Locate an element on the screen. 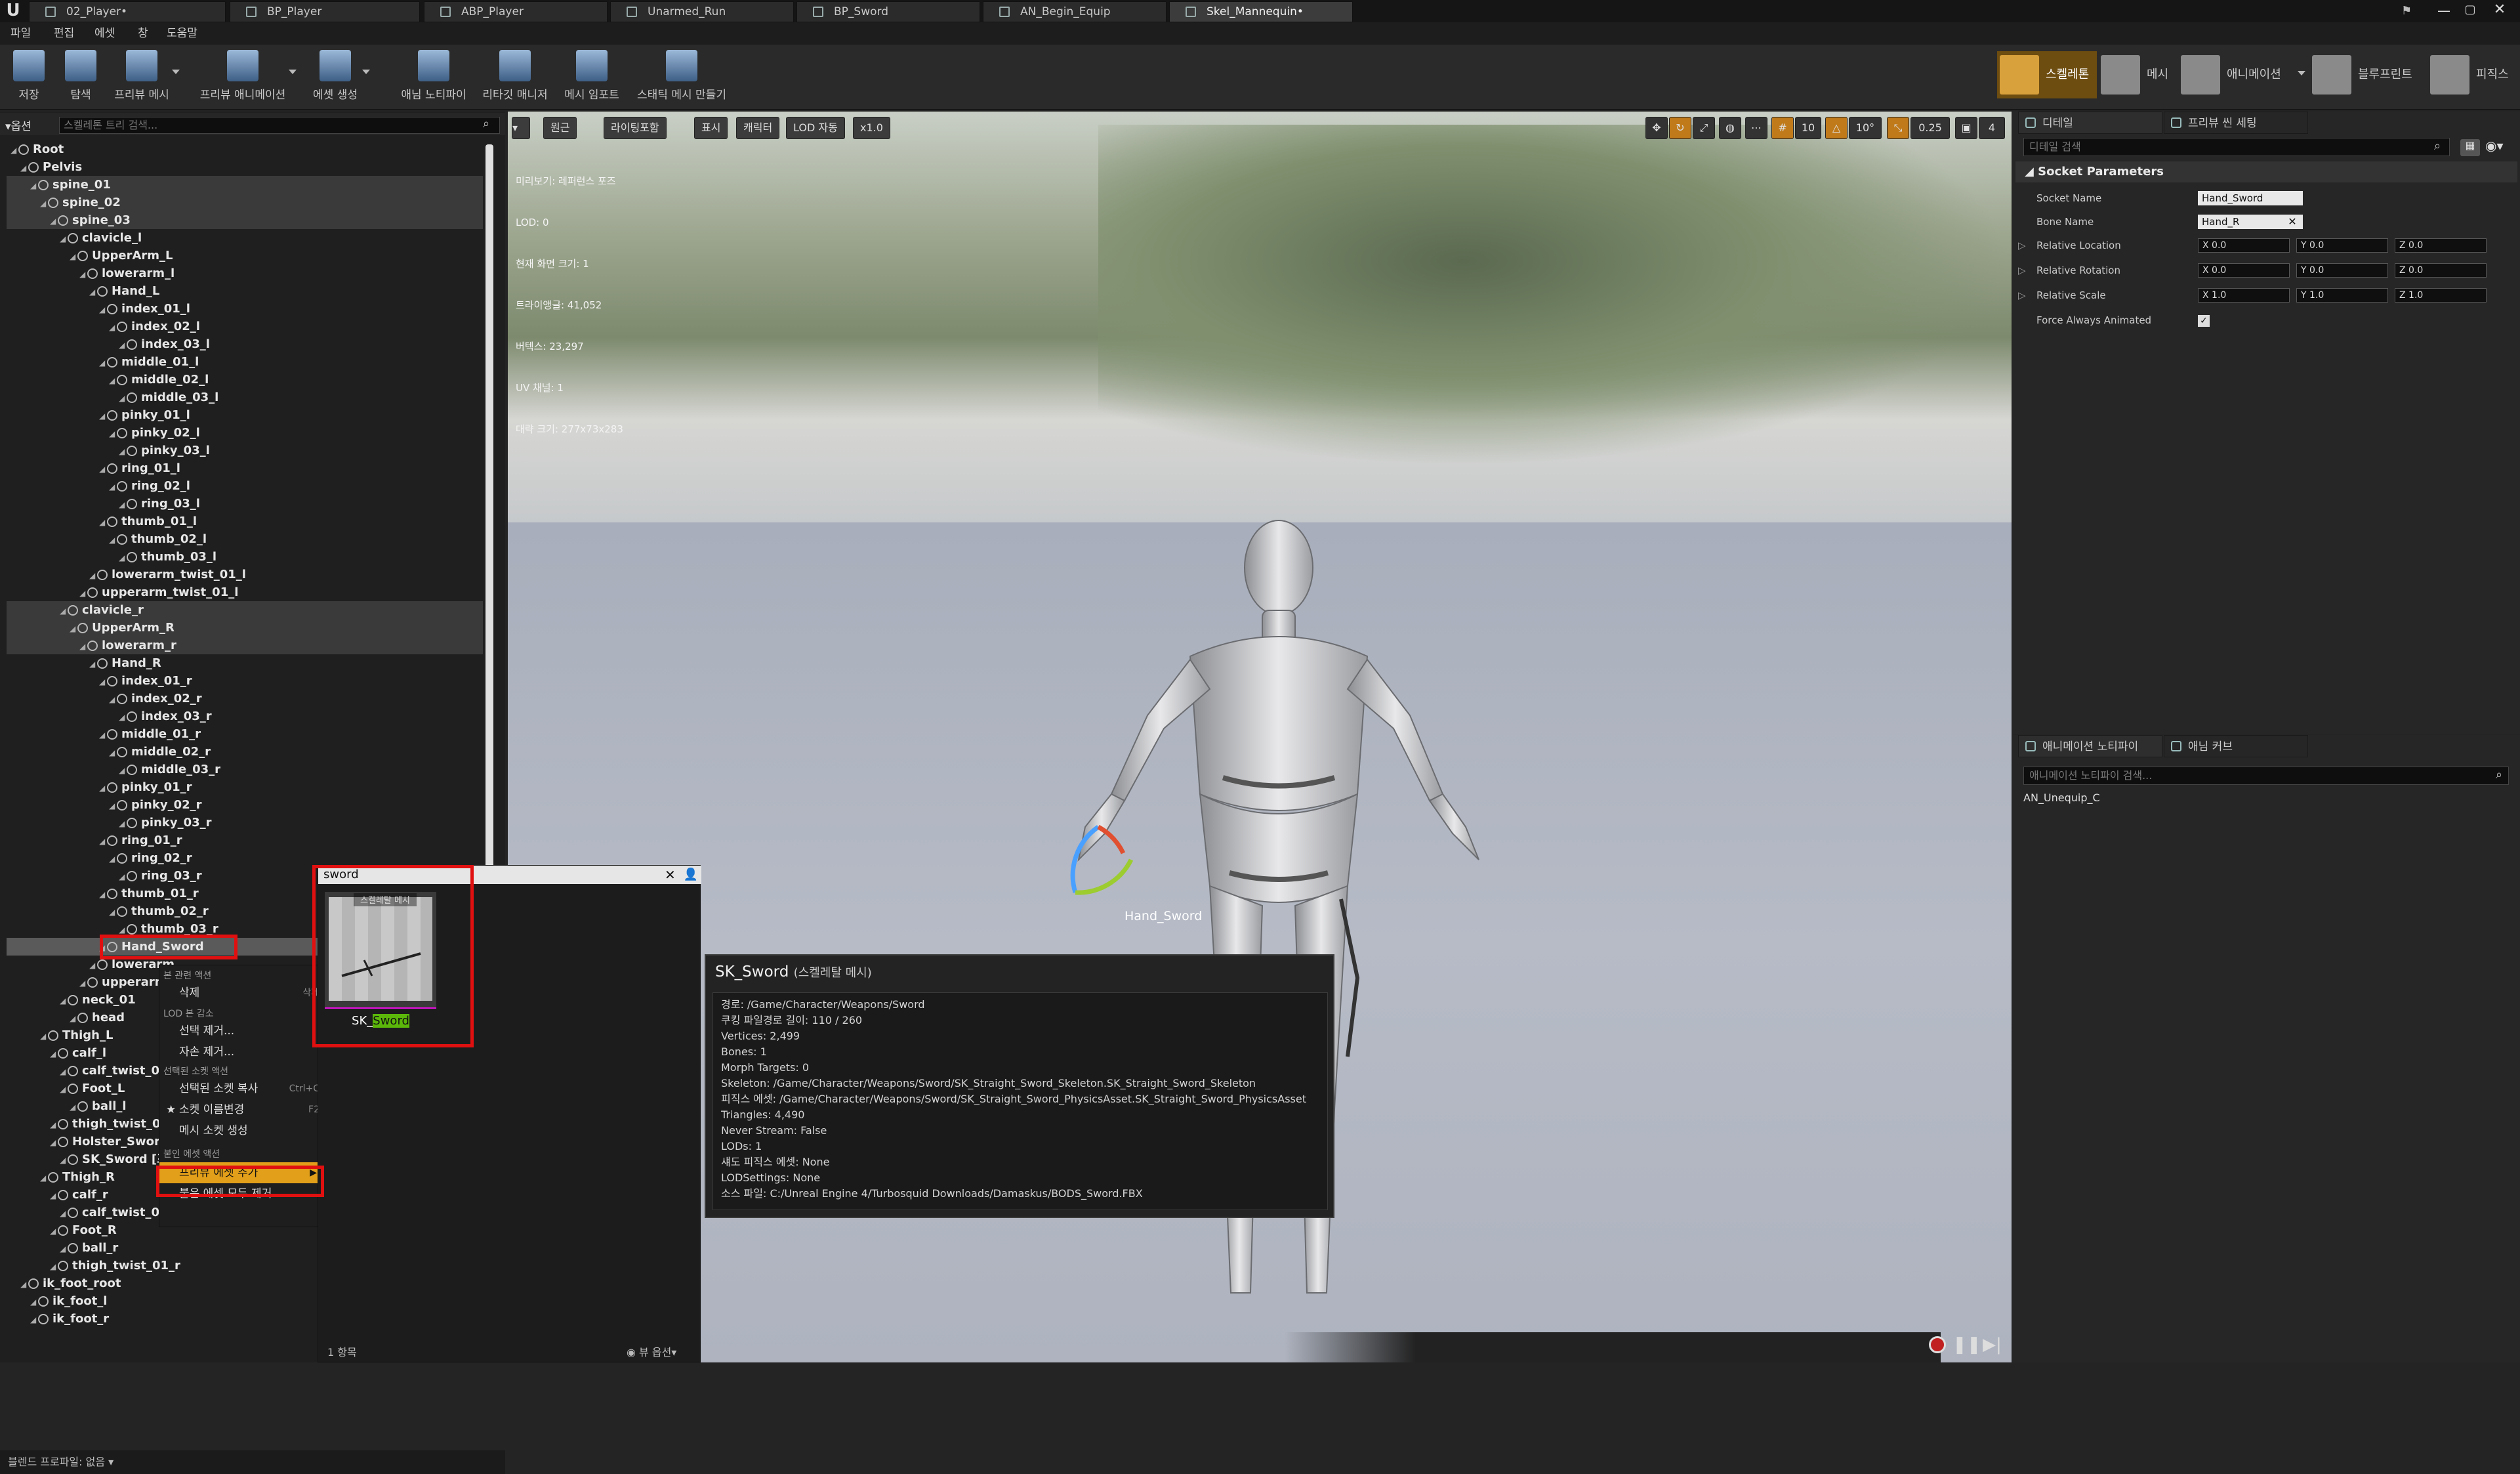 This screenshot has height=1474, width=2520. tab-bp-sword: BP_Sword is located at coordinates (888, 11).